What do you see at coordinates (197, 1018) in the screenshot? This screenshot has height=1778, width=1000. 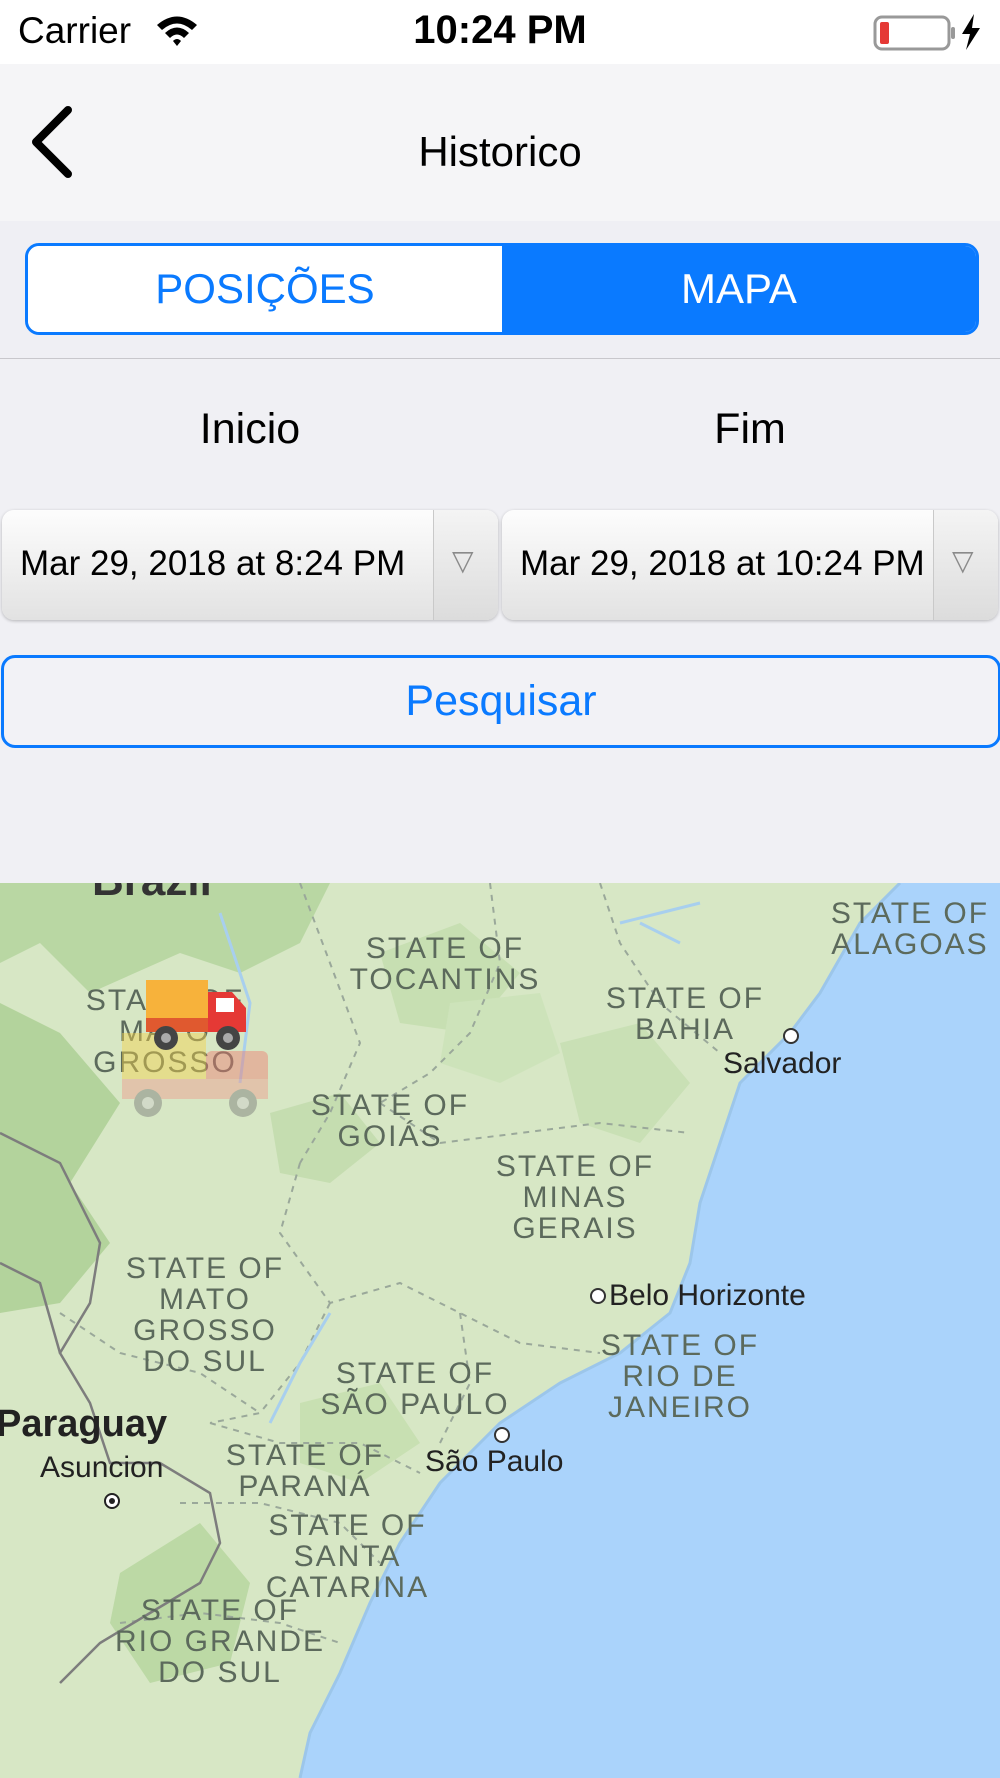 I see `truck-marker` at bounding box center [197, 1018].